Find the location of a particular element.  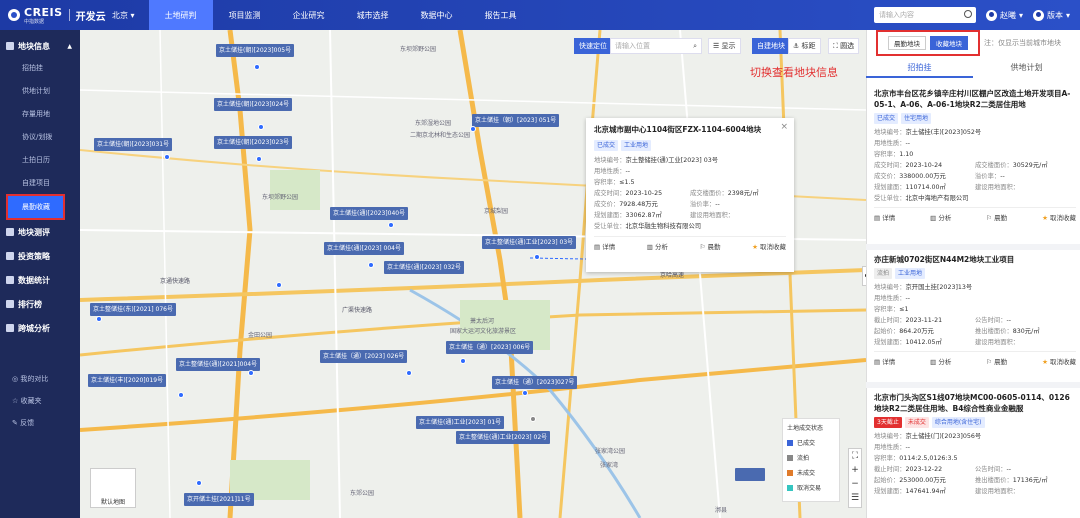

fullscreen-icon: ⛶ is located at coordinates (855, 456).